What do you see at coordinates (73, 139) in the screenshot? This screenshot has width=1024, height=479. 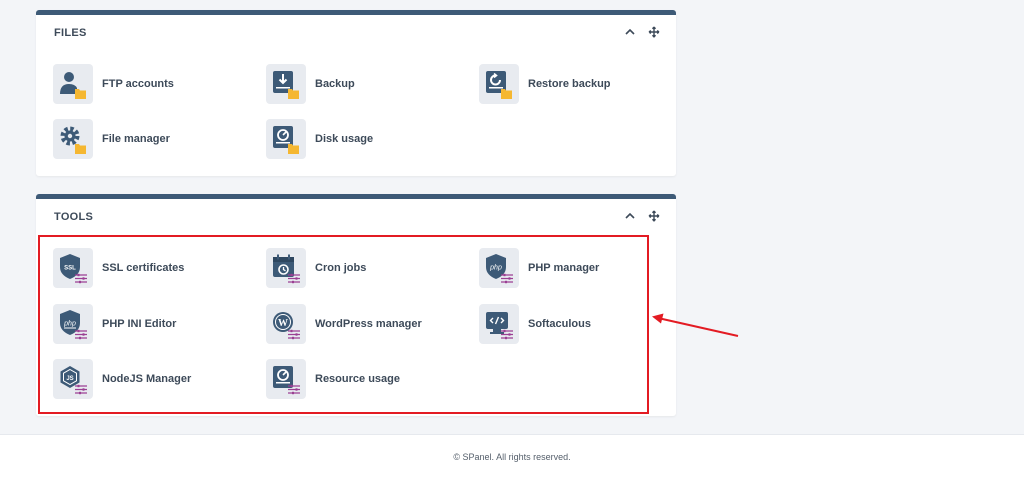 I see `gear-folder-icon` at bounding box center [73, 139].